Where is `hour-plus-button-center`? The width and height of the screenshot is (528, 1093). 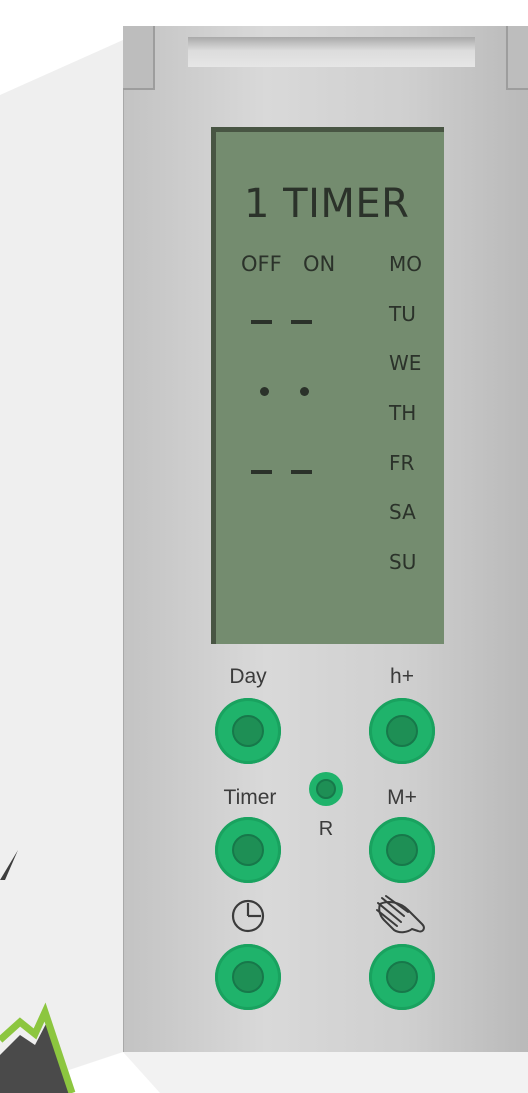
hour-plus-button-center is located at coordinates (402, 731).